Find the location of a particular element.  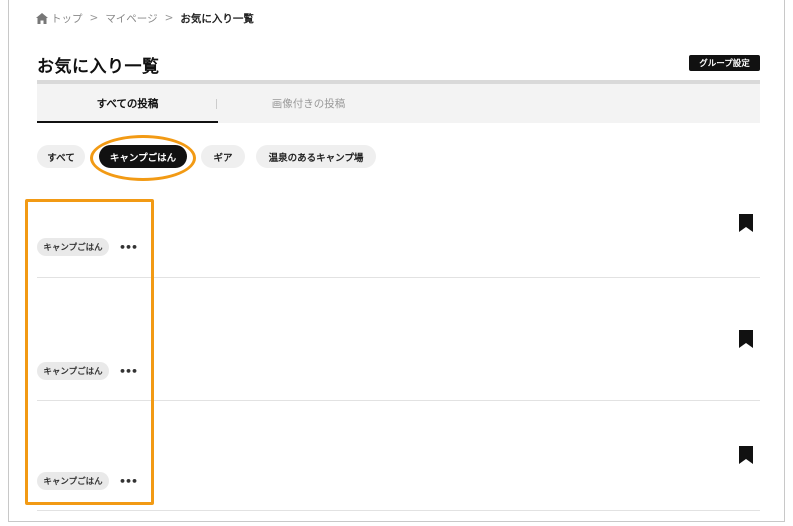

tab-divider is located at coordinates (216, 104).